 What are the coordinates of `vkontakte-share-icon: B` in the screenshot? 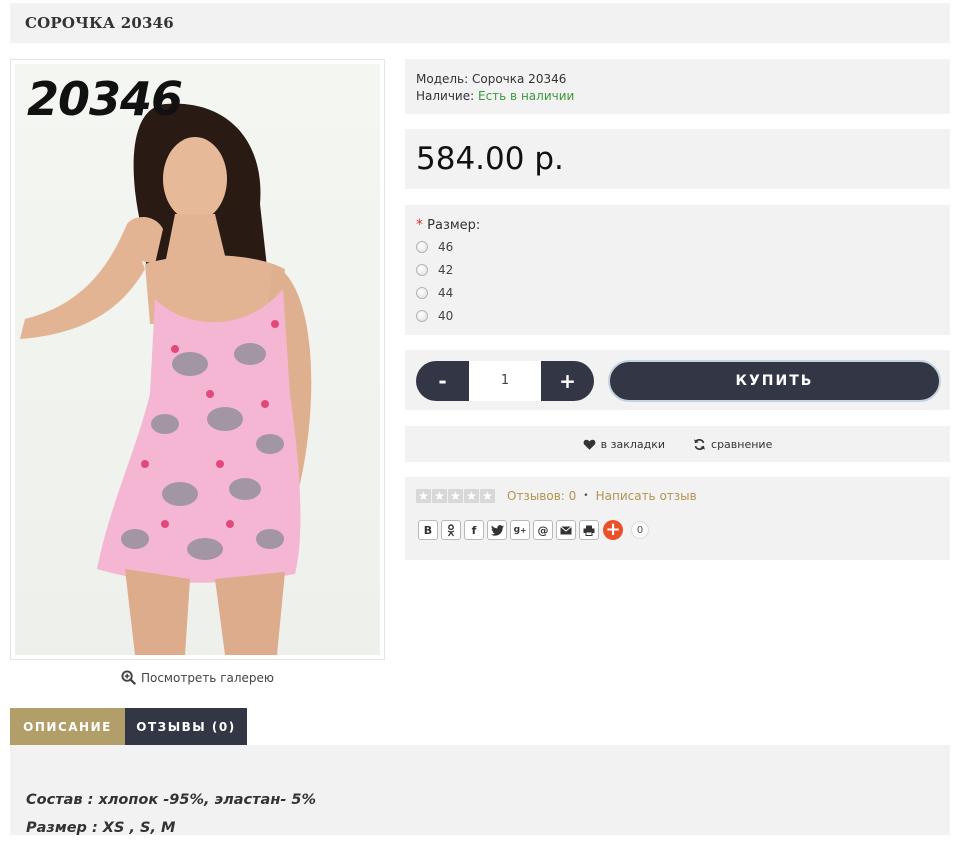 It's located at (428, 530).